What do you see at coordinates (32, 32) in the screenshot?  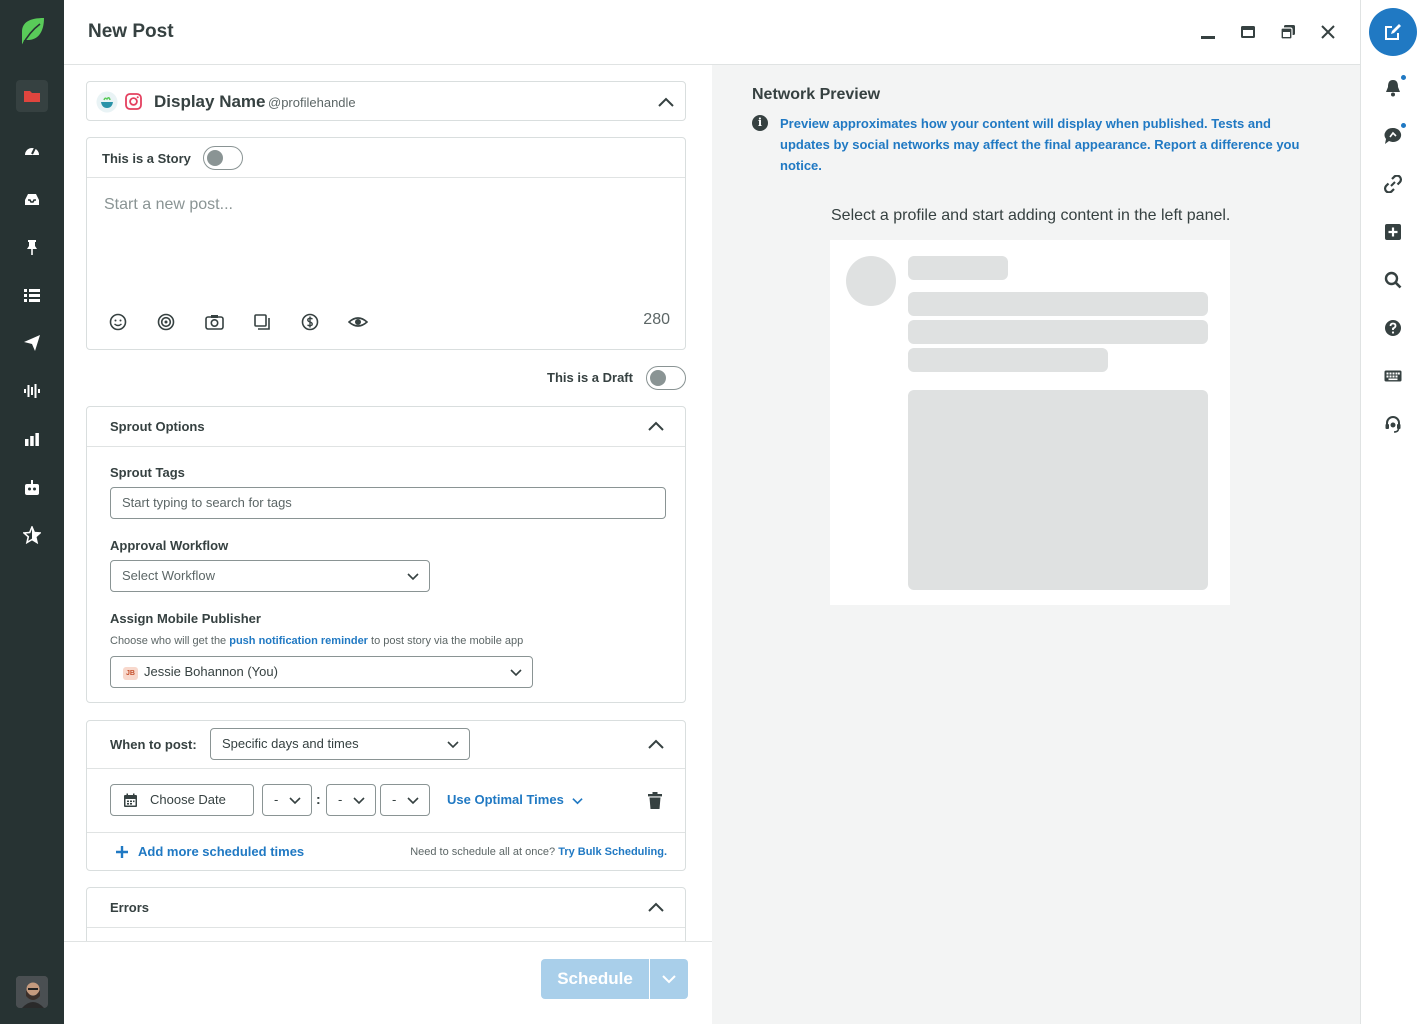 I see `sprout-logo-icon` at bounding box center [32, 32].